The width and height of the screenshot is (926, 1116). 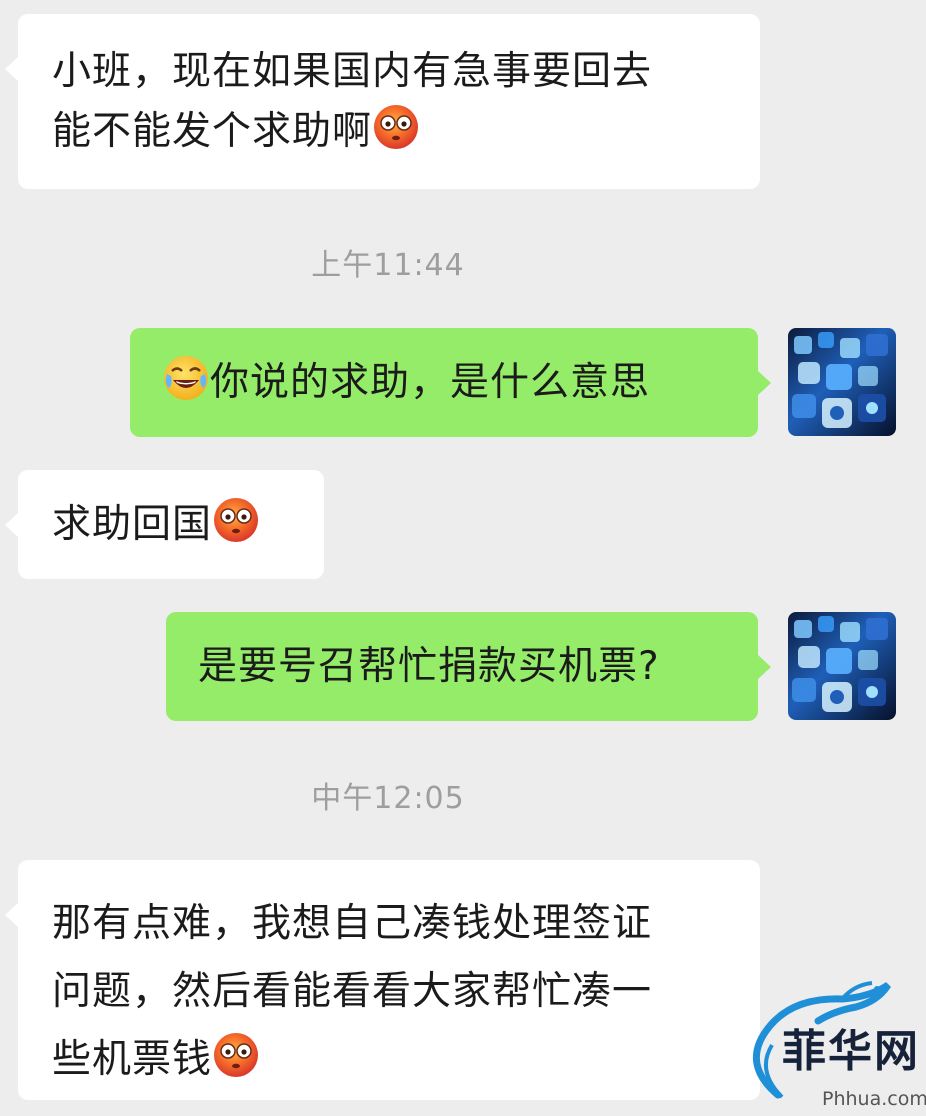 I want to click on message-text-line: 问题，然后看能看看大家帮忙凑一, so click(x=352, y=991).